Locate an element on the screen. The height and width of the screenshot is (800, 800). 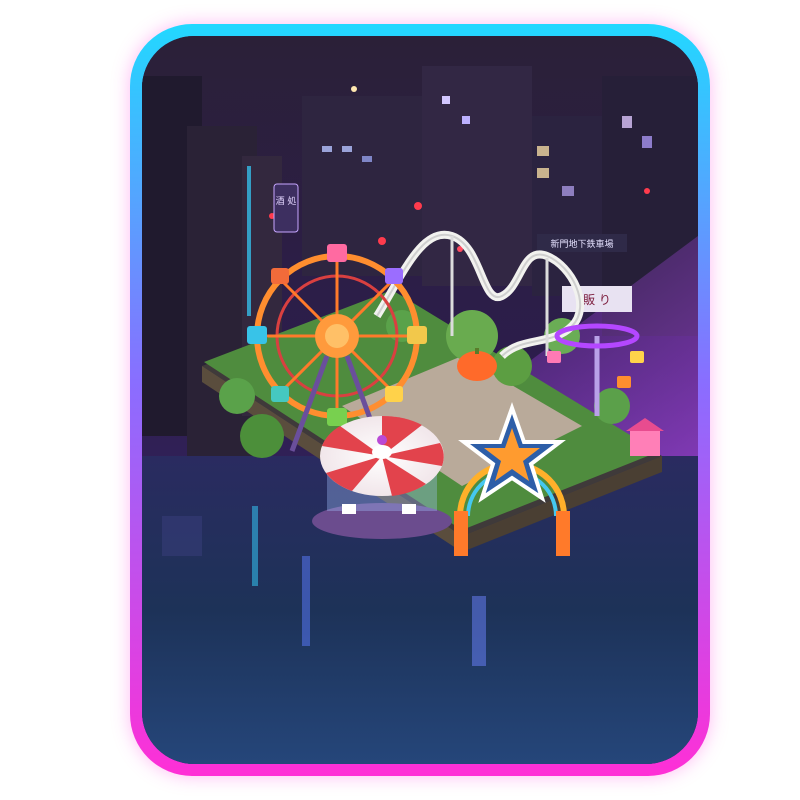
shop-sign: 販 り is located at coordinates (597, 299).